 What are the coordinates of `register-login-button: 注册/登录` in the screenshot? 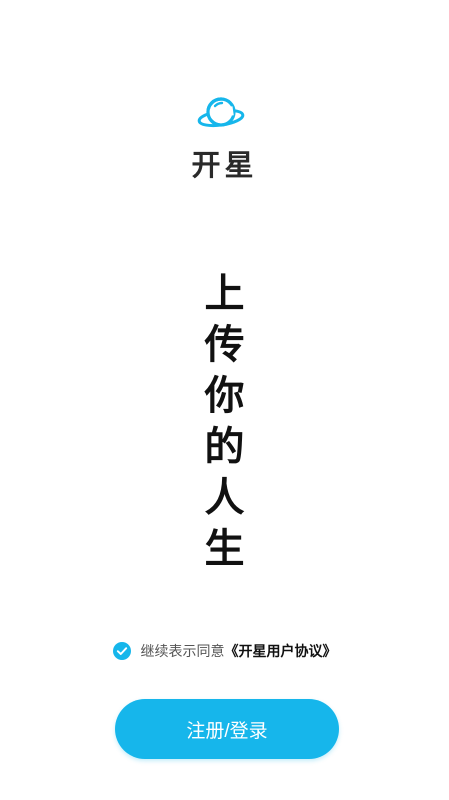 It's located at (227, 729).